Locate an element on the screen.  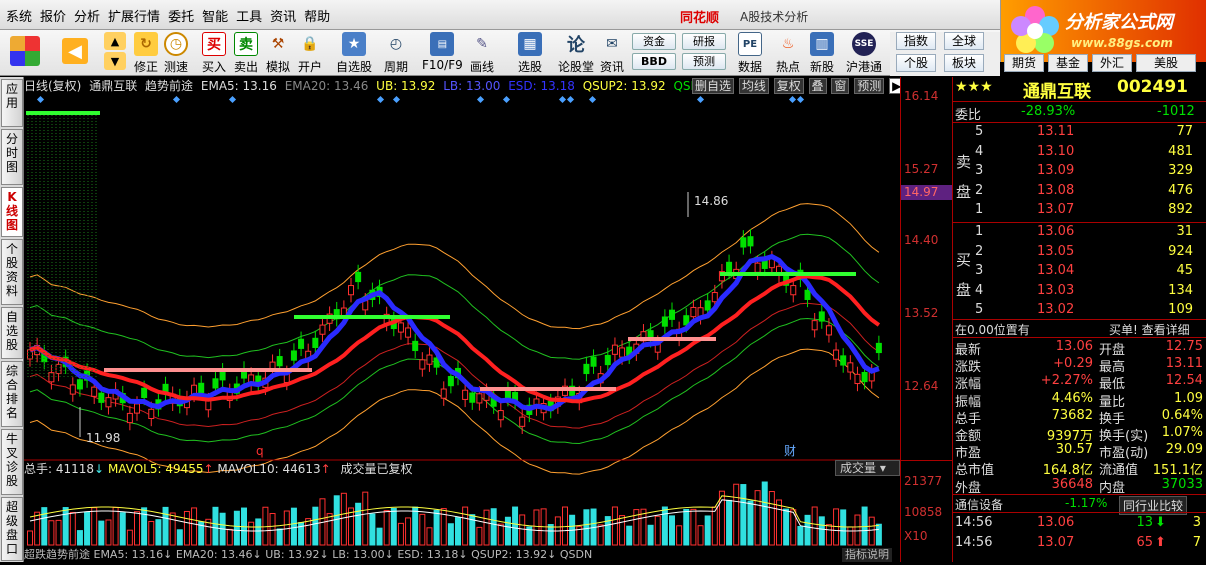
tab-global: 全球 is located at coordinates (964, 41).